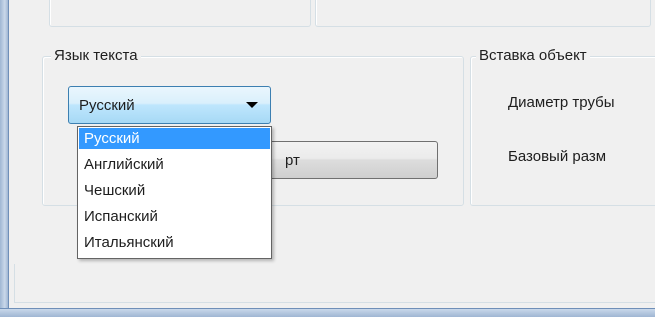 Image resolution: width=655 pixels, height=317 pixels. I want to click on language-option: Английский, so click(174, 164).